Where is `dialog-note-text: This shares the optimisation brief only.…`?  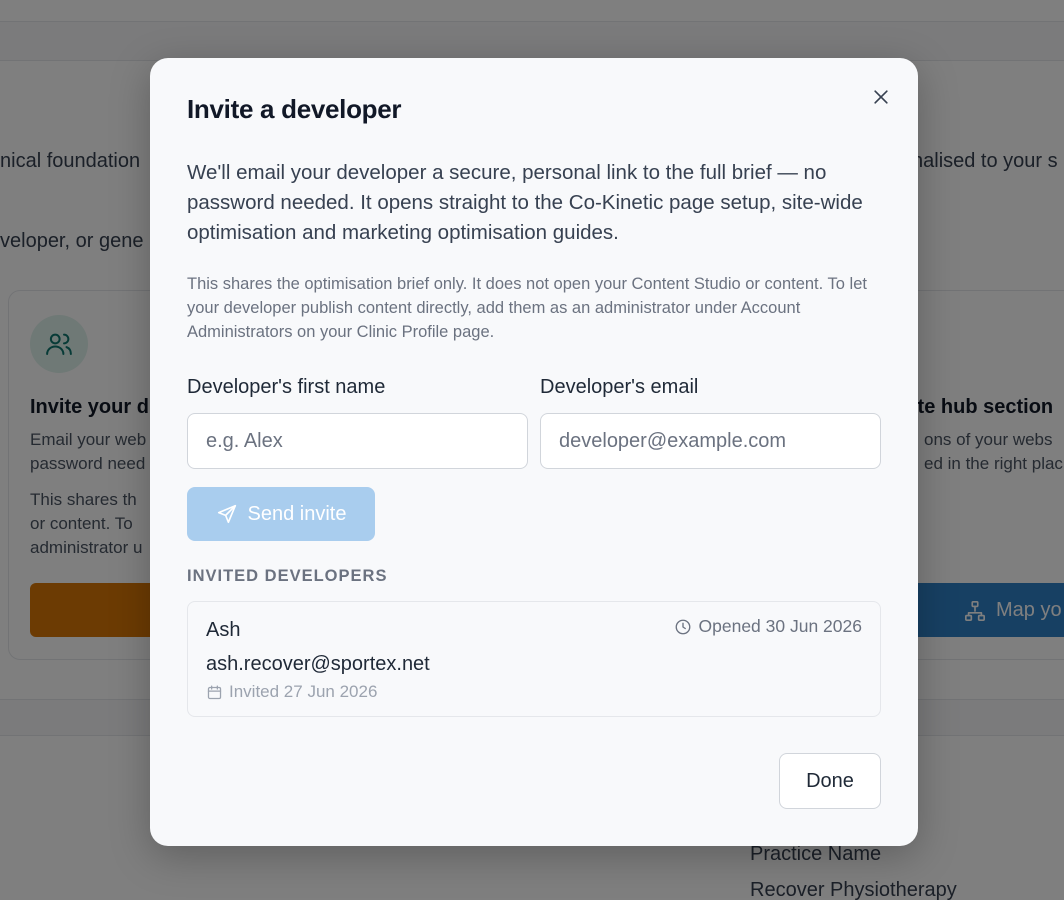 dialog-note-text: This shares the optimisation brief only.… is located at coordinates (527, 308).